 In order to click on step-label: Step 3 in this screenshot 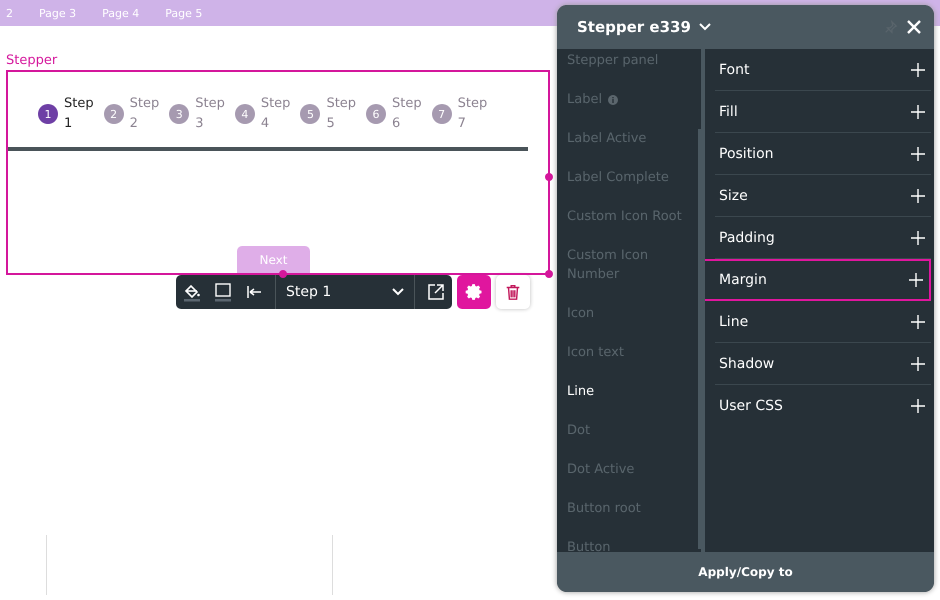, I will do `click(210, 114)`.